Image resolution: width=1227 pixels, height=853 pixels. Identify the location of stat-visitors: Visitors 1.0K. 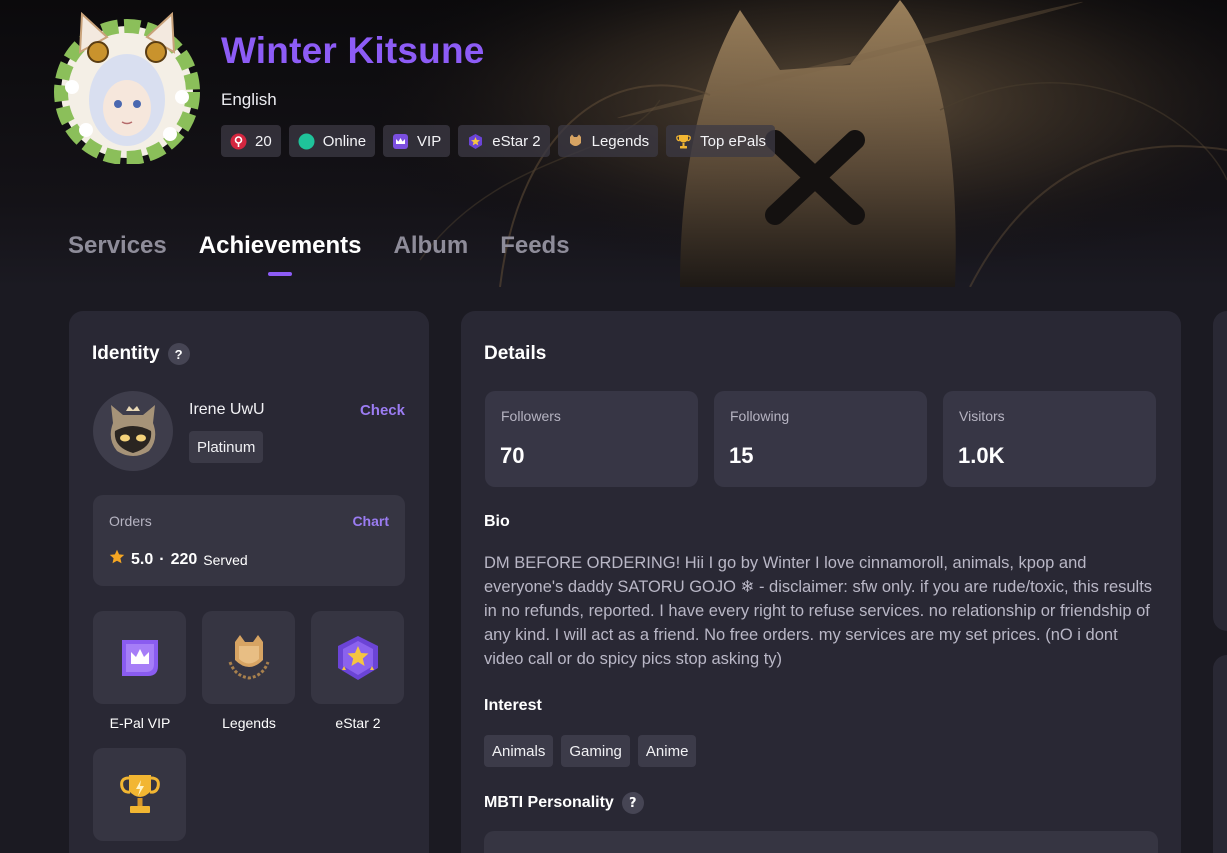
(1049, 439).